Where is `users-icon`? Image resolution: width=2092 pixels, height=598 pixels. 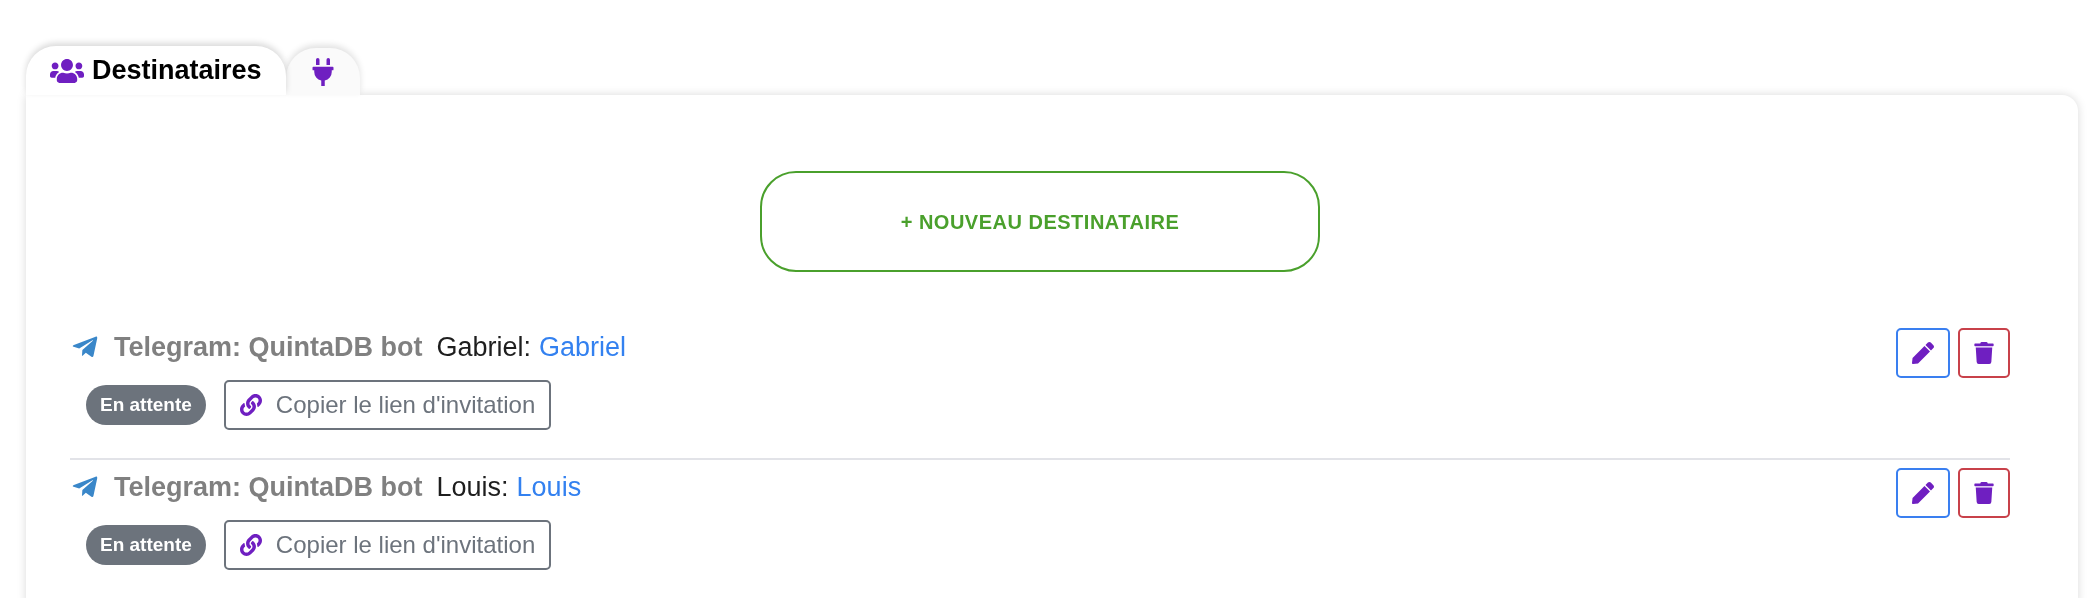
users-icon is located at coordinates (67, 70).